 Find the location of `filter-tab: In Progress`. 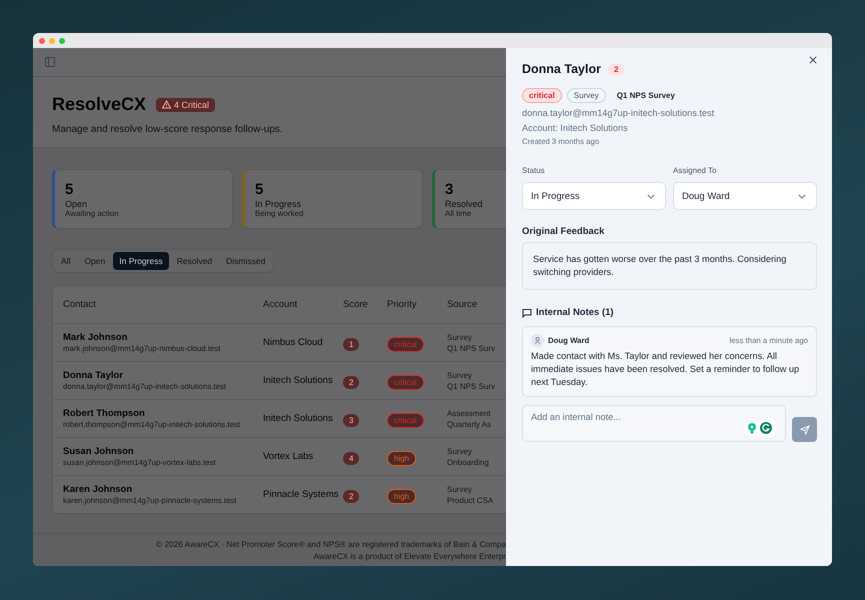

filter-tab: In Progress is located at coordinates (141, 261).